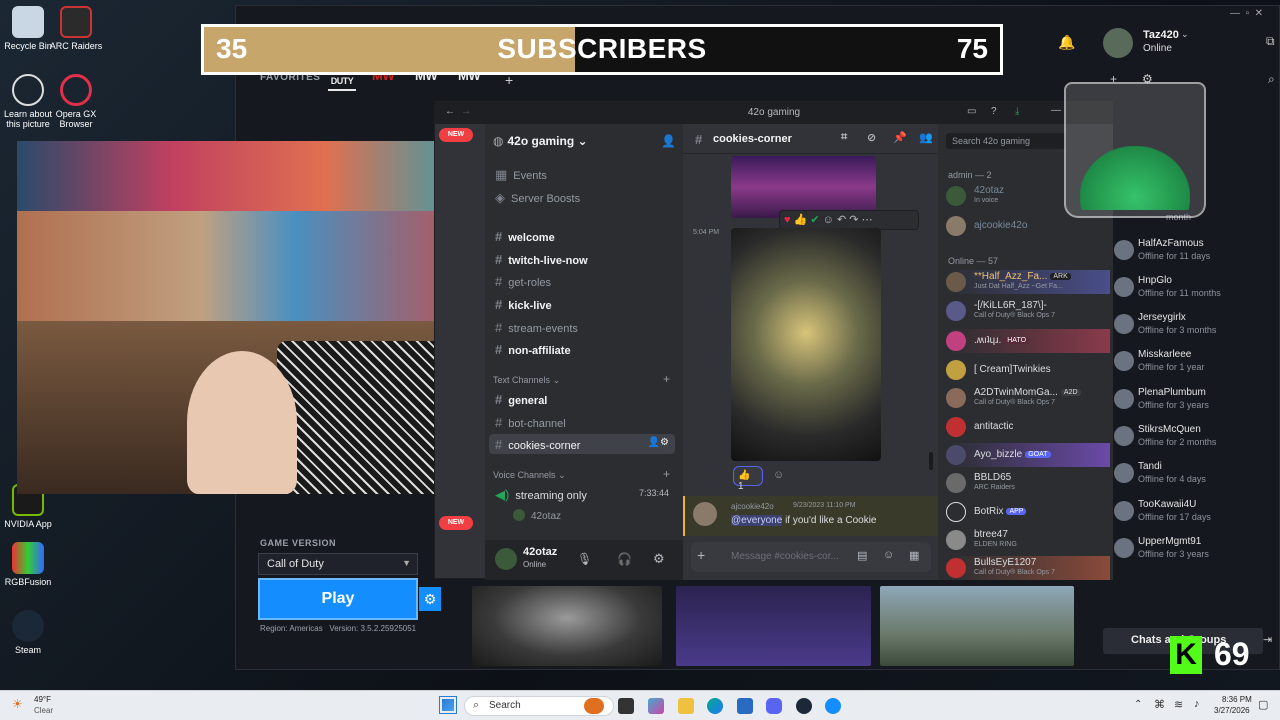 This screenshot has height=720, width=1280. What do you see at coordinates (914, 555) in the screenshot?
I see `apps-icon: ▦` at bounding box center [914, 555].